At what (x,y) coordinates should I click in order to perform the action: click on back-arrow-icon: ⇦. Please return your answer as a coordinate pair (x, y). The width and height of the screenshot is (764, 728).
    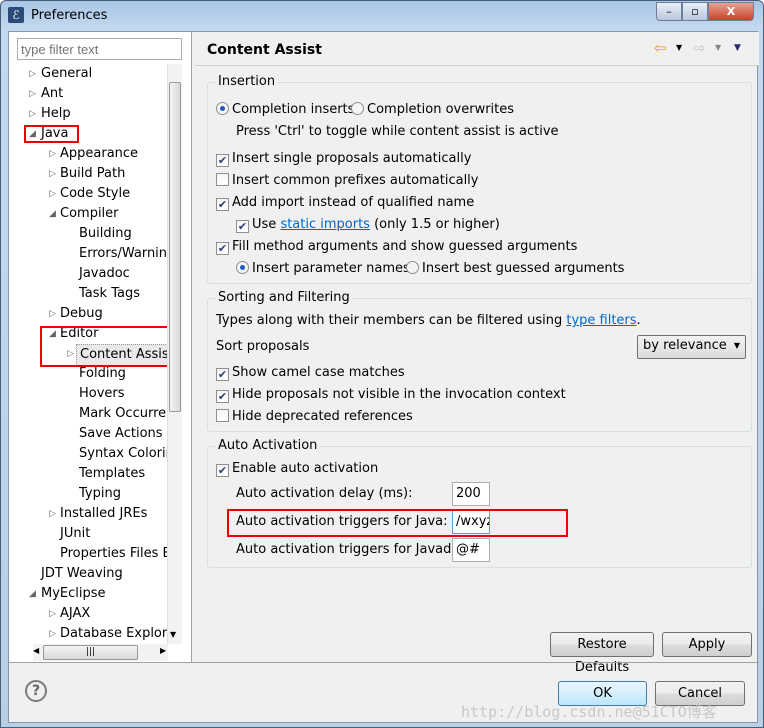
    Looking at the image, I should click on (660, 48).